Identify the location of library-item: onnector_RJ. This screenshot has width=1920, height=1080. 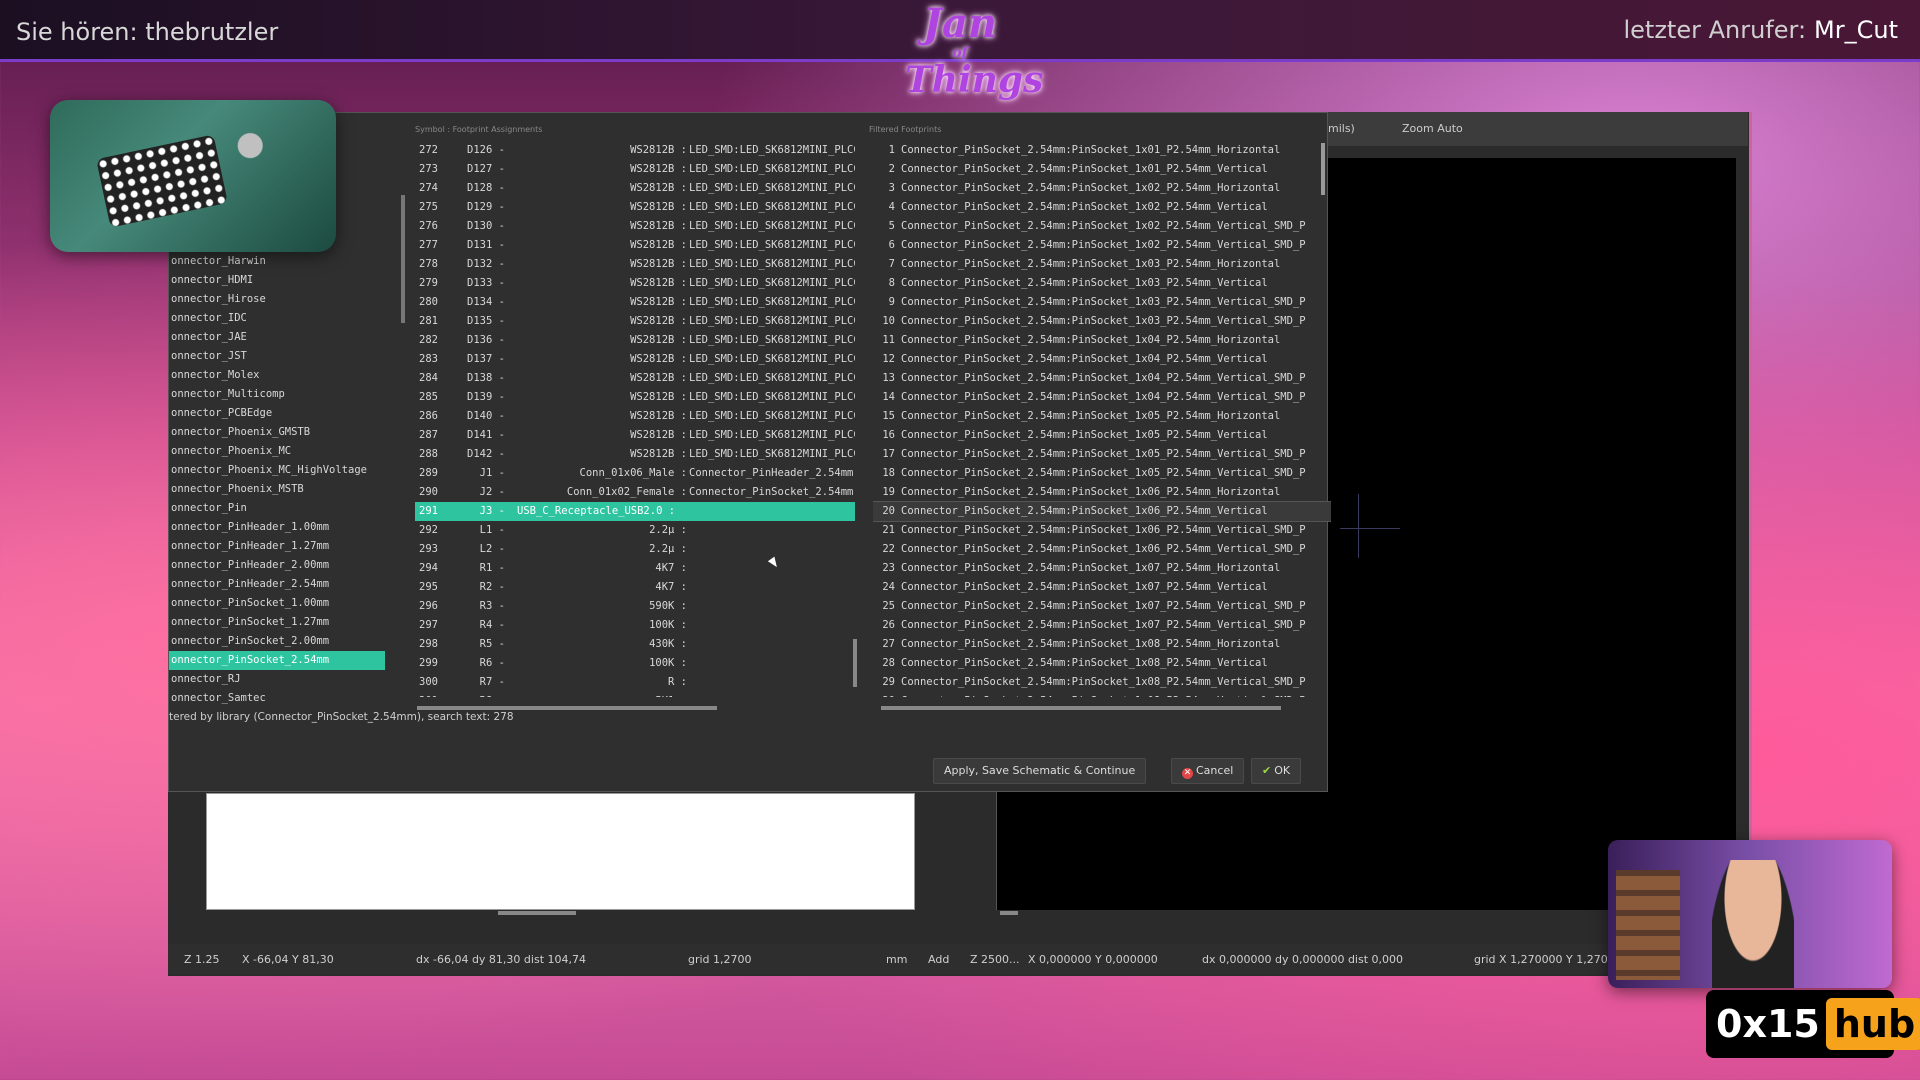
(287, 679).